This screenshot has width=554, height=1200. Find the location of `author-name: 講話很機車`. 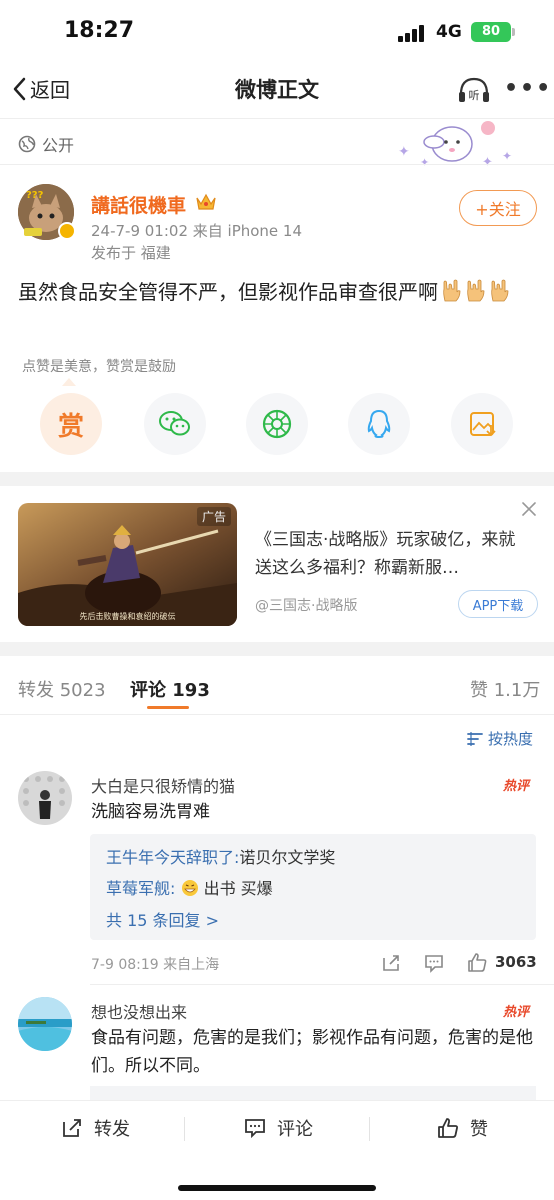

author-name: 講話很機車 is located at coordinates (138, 204).